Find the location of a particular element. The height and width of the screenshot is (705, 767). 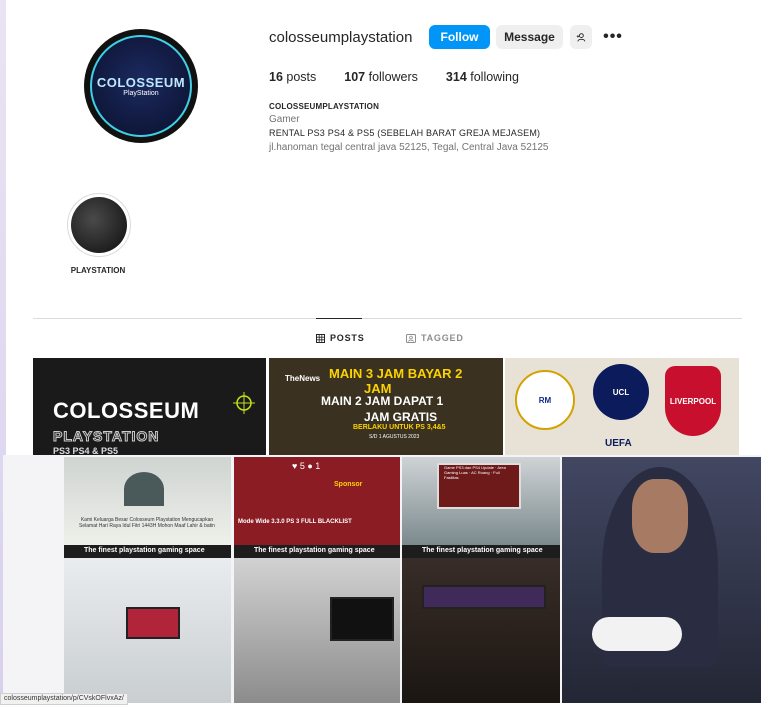

tile-title: COLOSSEUM is located at coordinates (126, 410).